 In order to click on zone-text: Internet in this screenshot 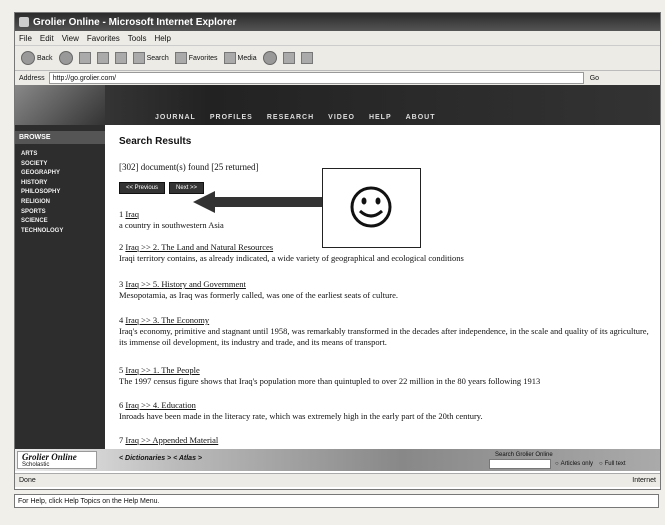, I will do `click(644, 480)`.